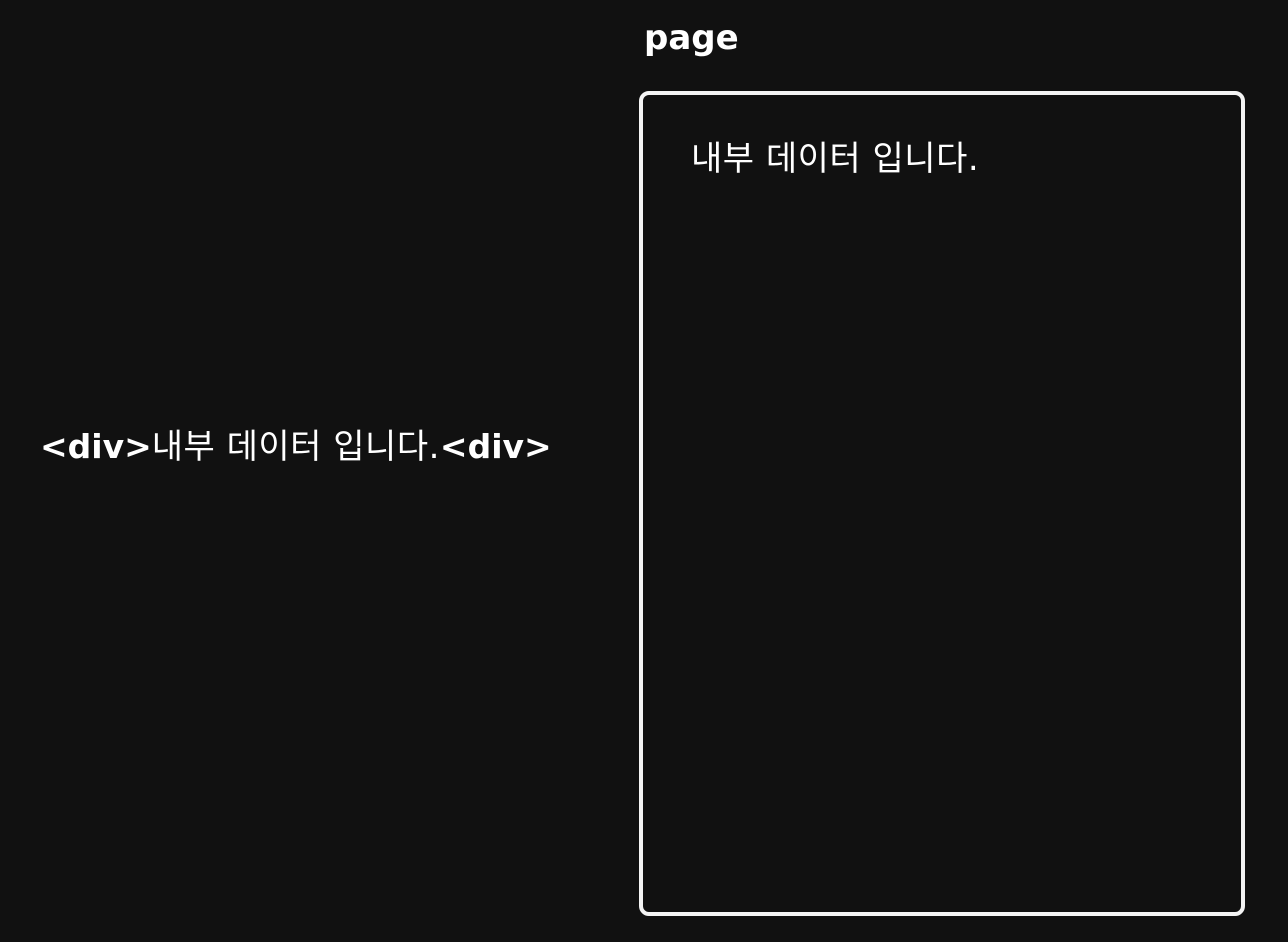 This screenshot has height=942, width=1288. Describe the element at coordinates (96, 446) in the screenshot. I see `open-div-tag: <div>` at that location.